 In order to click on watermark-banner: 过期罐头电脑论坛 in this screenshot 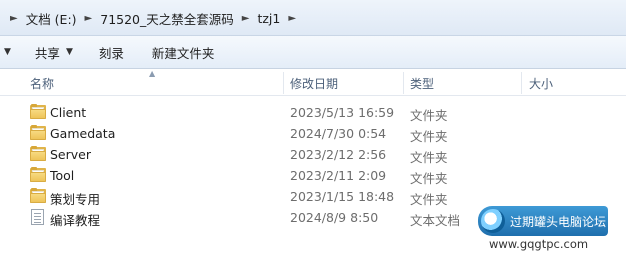, I will do `click(543, 221)`.